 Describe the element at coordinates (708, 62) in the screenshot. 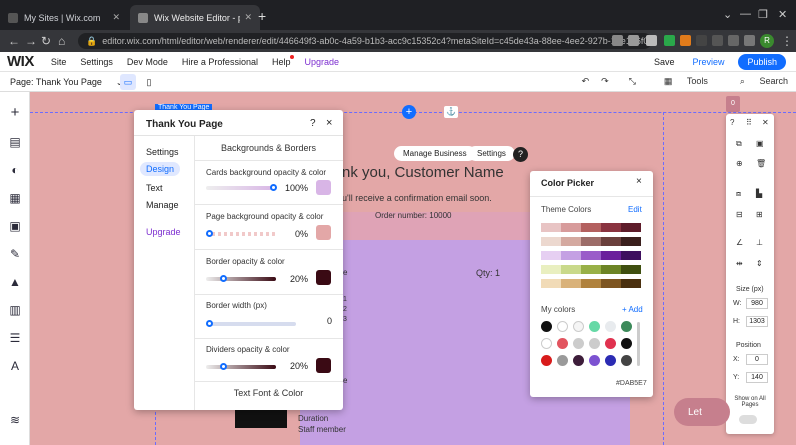

I see `preview-button: Preview` at that location.